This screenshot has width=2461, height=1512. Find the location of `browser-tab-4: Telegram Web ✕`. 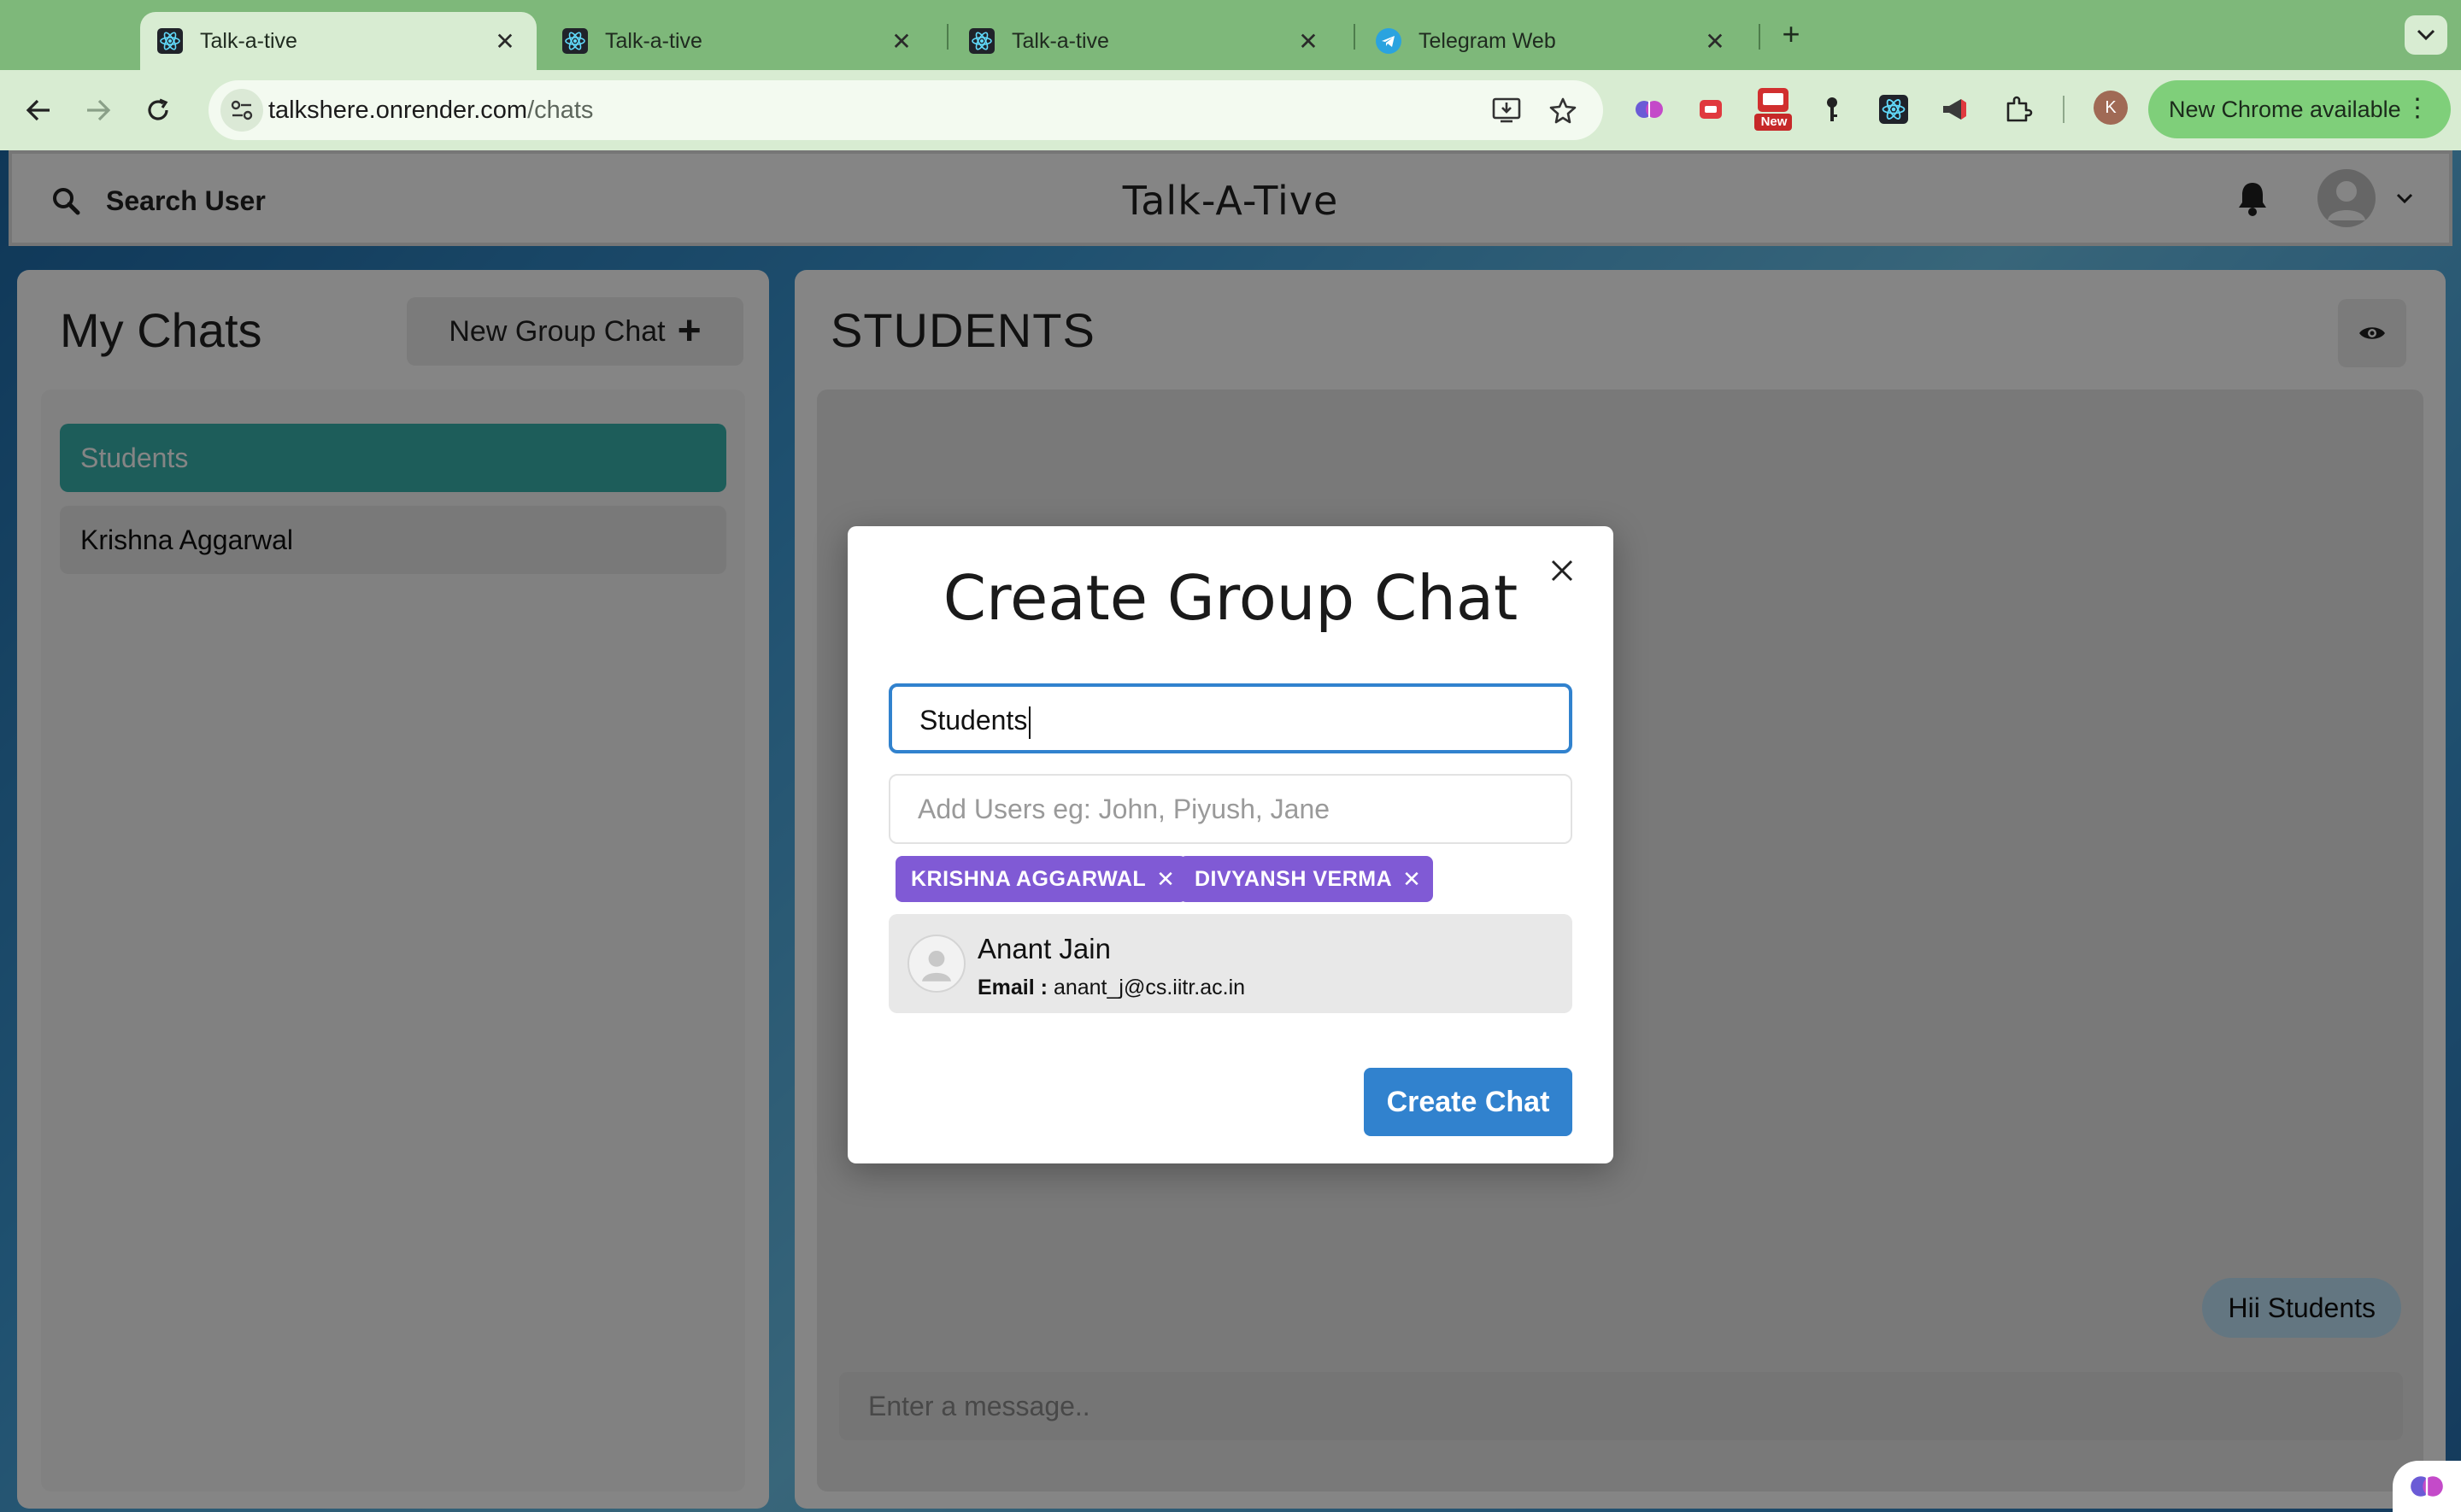

browser-tab-4: Telegram Web ✕ is located at coordinates (1553, 41).